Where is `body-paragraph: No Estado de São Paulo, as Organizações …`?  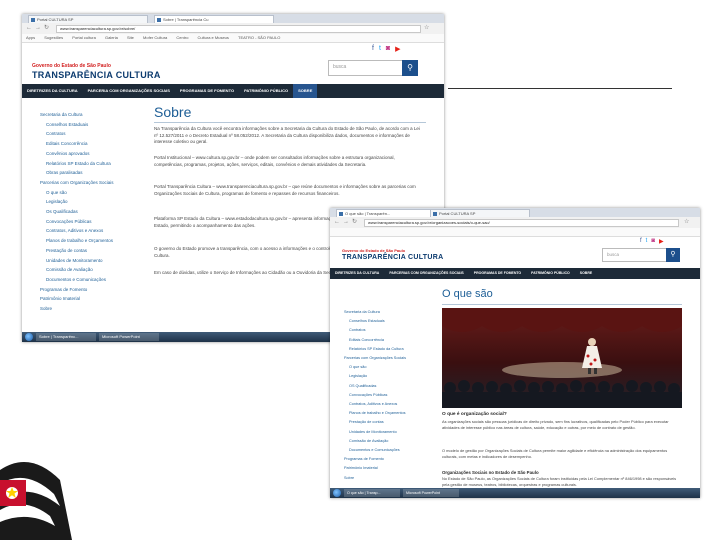 body-paragraph: No Estado de São Paulo, as Organizações … is located at coordinates (559, 482).